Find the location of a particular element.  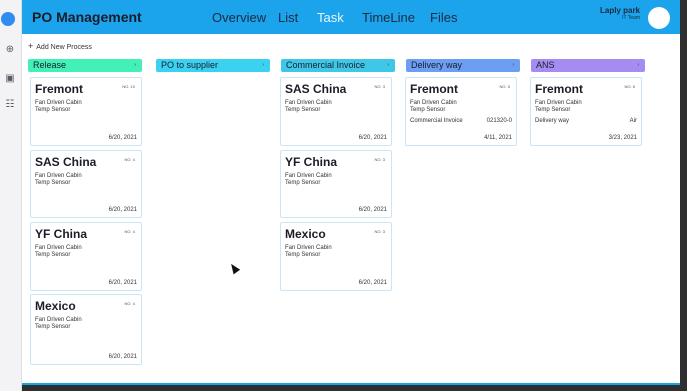

page-title: PO Management is located at coordinates (87, 17).